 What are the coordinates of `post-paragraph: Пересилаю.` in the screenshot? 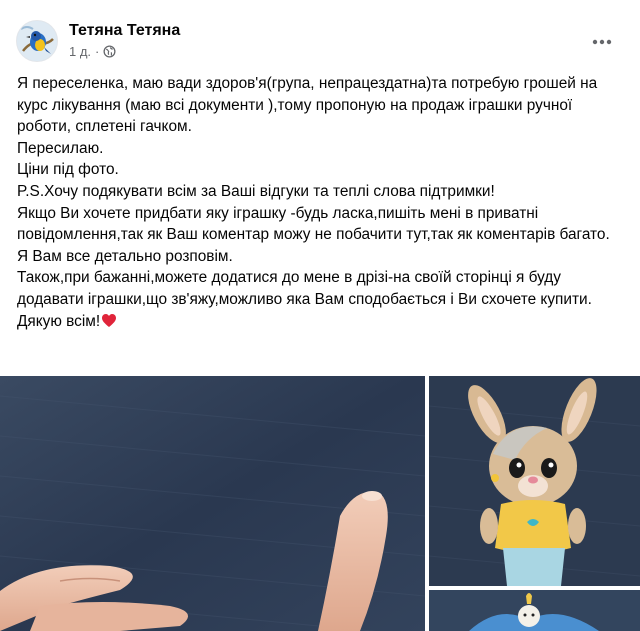 It's located at (60, 148).